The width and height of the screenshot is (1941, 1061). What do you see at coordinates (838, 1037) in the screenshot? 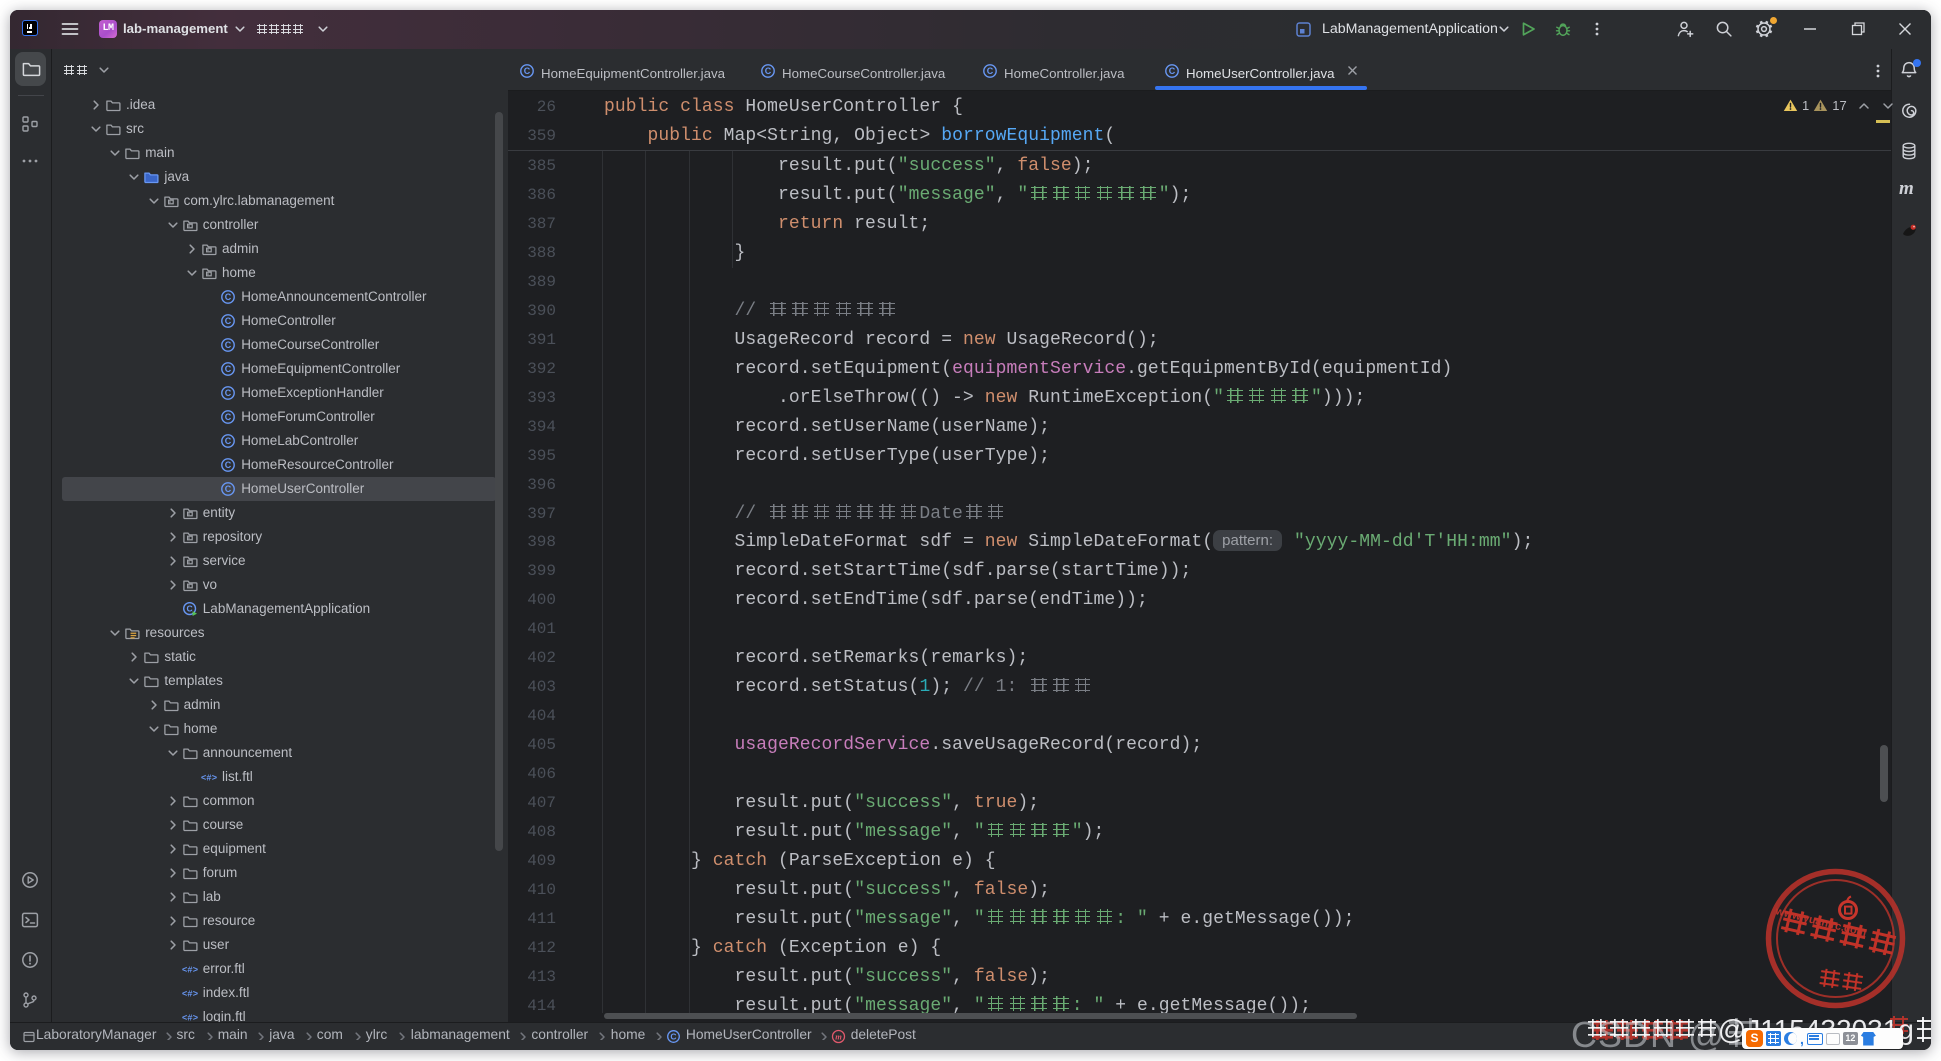
I see `svg-text: m` at bounding box center [838, 1037].